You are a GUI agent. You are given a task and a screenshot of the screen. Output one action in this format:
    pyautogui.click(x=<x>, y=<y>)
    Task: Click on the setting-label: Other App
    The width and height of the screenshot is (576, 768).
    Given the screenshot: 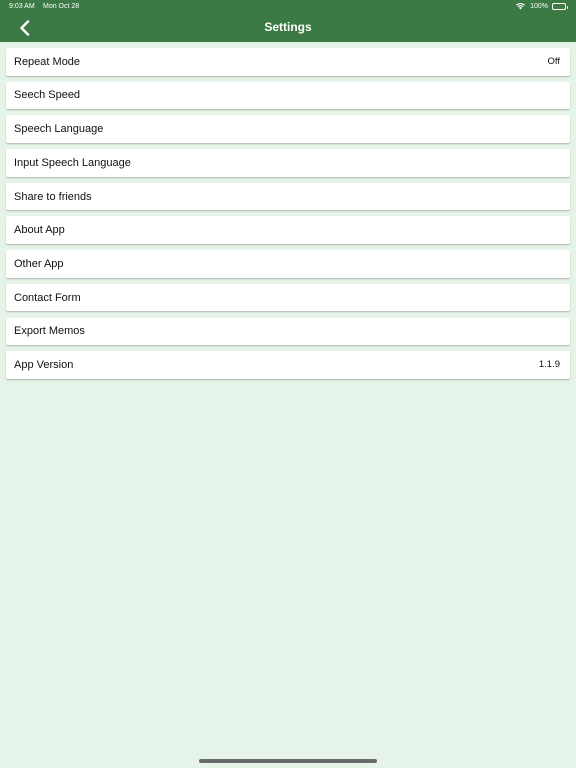 What is the action you would take?
    pyautogui.click(x=39, y=263)
    